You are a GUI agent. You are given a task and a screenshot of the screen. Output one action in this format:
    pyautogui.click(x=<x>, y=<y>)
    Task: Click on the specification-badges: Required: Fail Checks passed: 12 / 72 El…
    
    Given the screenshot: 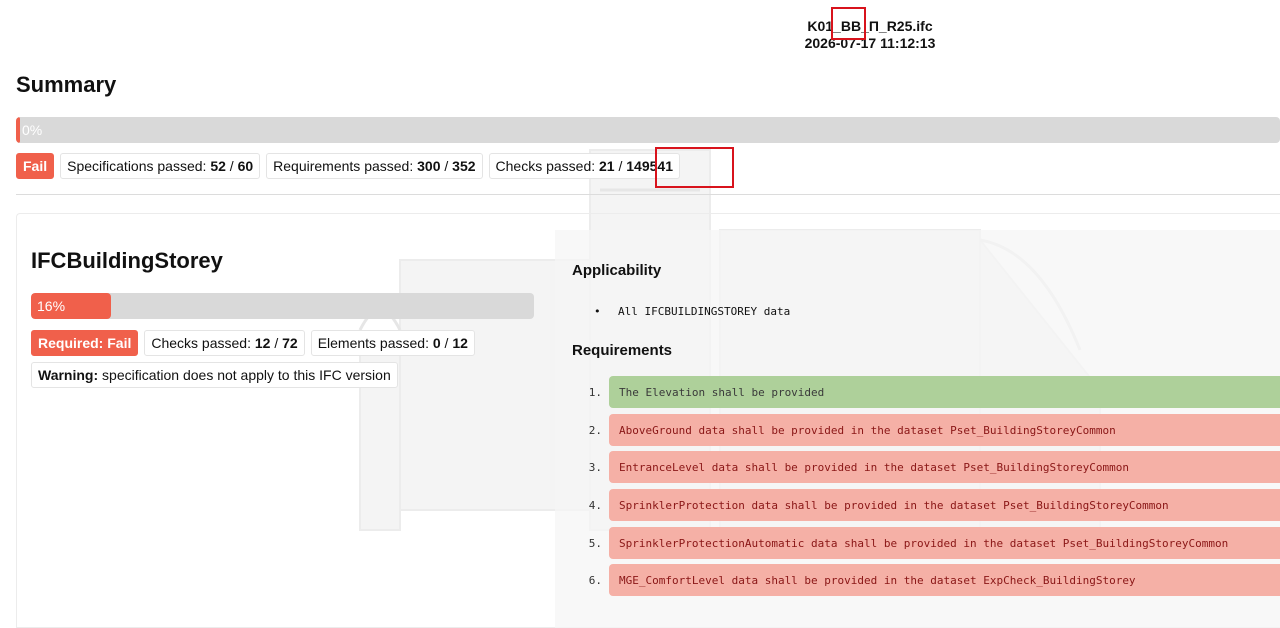 What is the action you would take?
    pyautogui.click(x=253, y=343)
    